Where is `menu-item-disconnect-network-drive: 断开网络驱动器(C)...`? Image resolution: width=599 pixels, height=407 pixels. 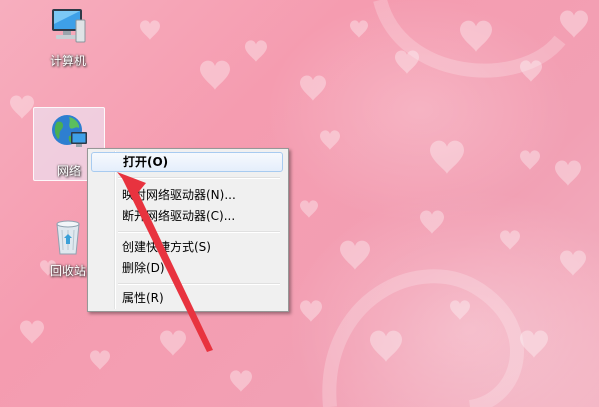
menu-item-disconnect-network-drive: 断开网络驱动器(C)... is located at coordinates (187, 216).